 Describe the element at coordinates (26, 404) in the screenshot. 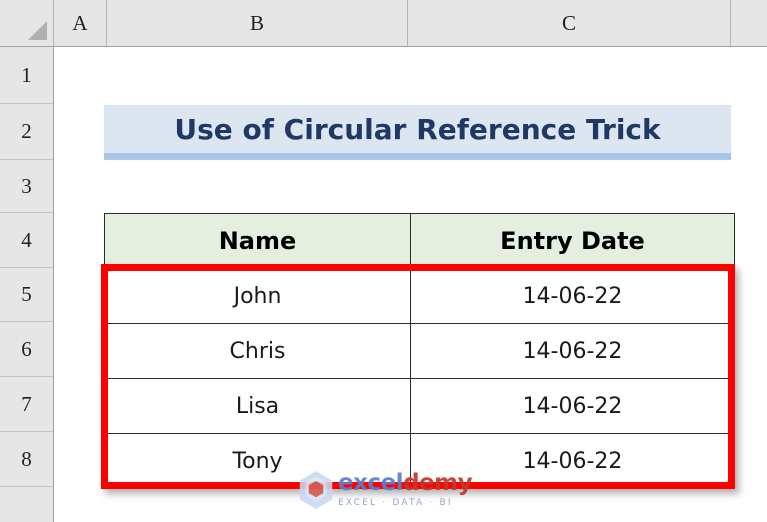

I see `row-header-7: 7` at that location.